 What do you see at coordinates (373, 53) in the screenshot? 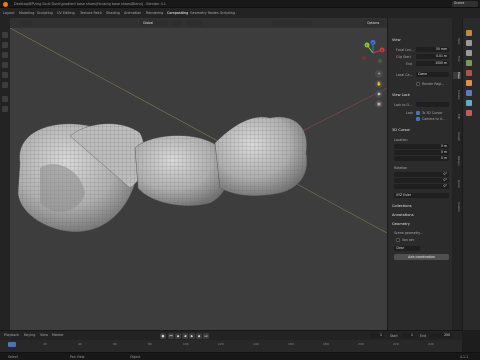
I see `navigation-gizmo: X Y Z` at bounding box center [373, 53].